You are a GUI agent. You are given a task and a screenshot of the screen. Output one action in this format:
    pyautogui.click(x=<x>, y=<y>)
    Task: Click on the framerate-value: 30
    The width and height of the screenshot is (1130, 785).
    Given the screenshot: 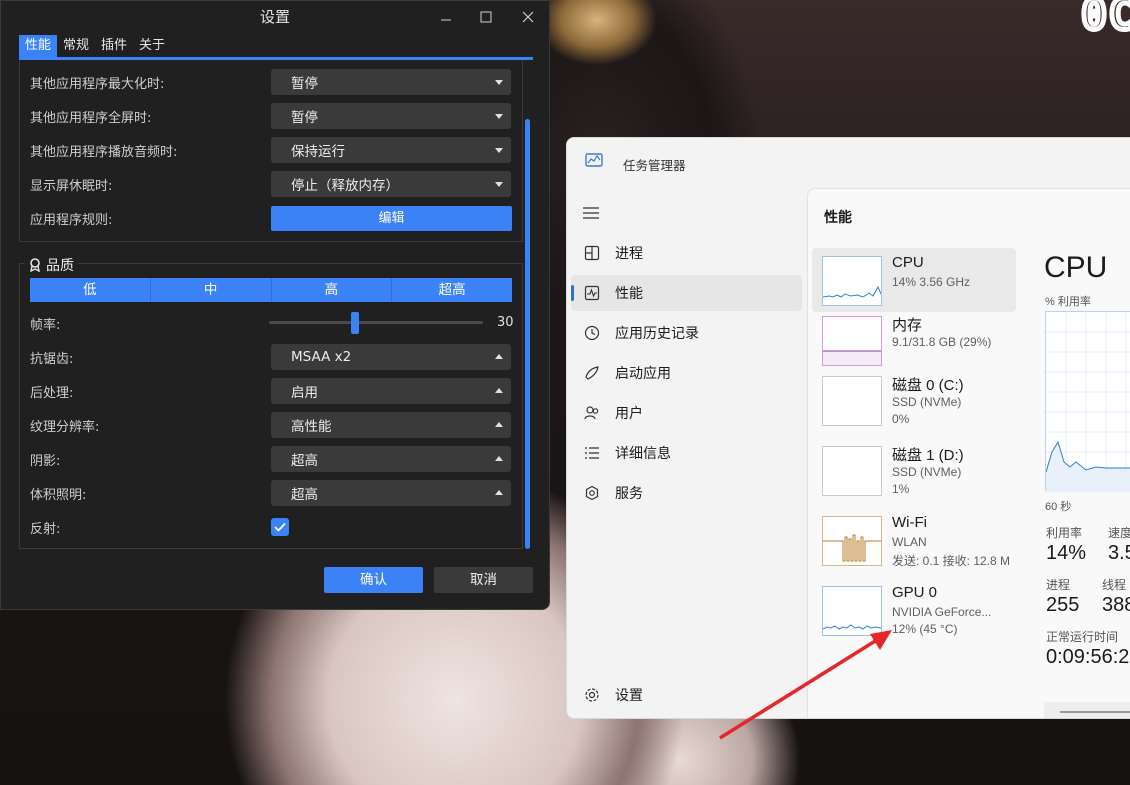 What is the action you would take?
    pyautogui.click(x=505, y=322)
    